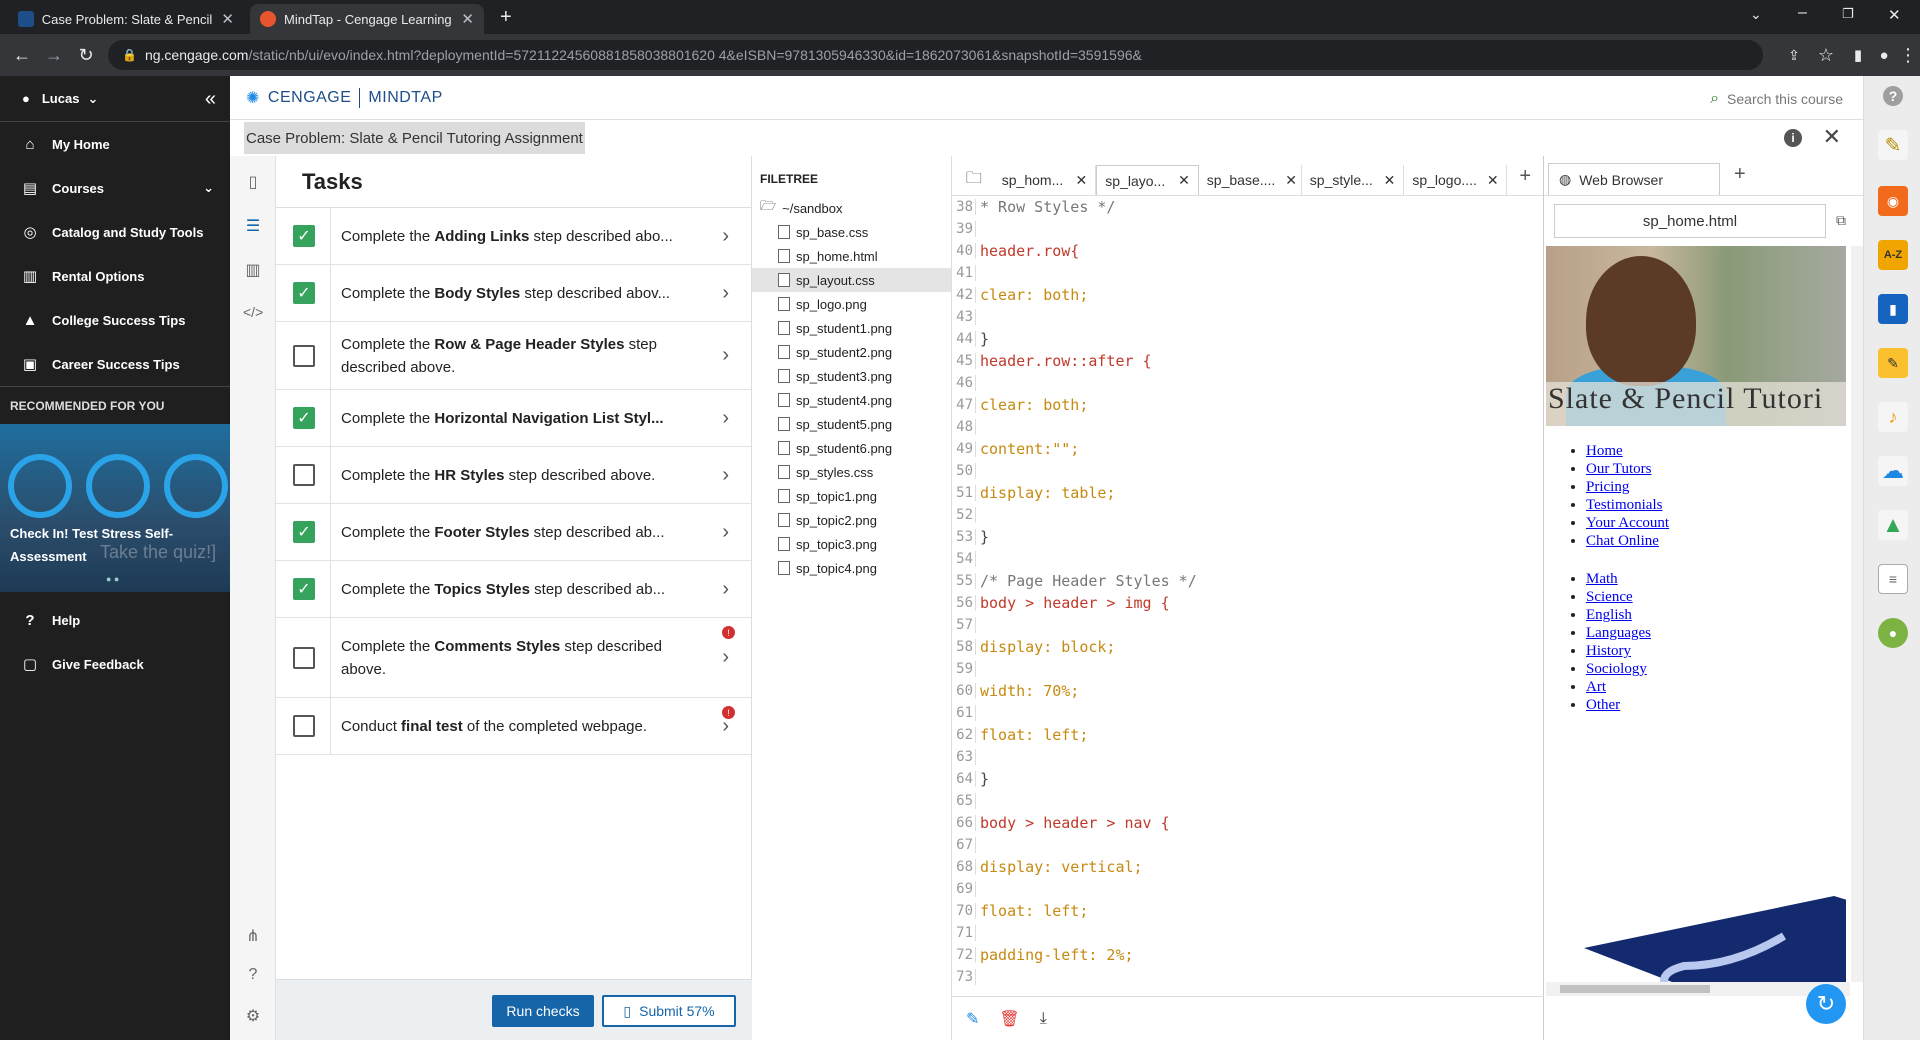 The width and height of the screenshot is (1920, 1040). Describe the element at coordinates (851, 568) in the screenshot. I see `file-item: sp_topic4.png` at that location.